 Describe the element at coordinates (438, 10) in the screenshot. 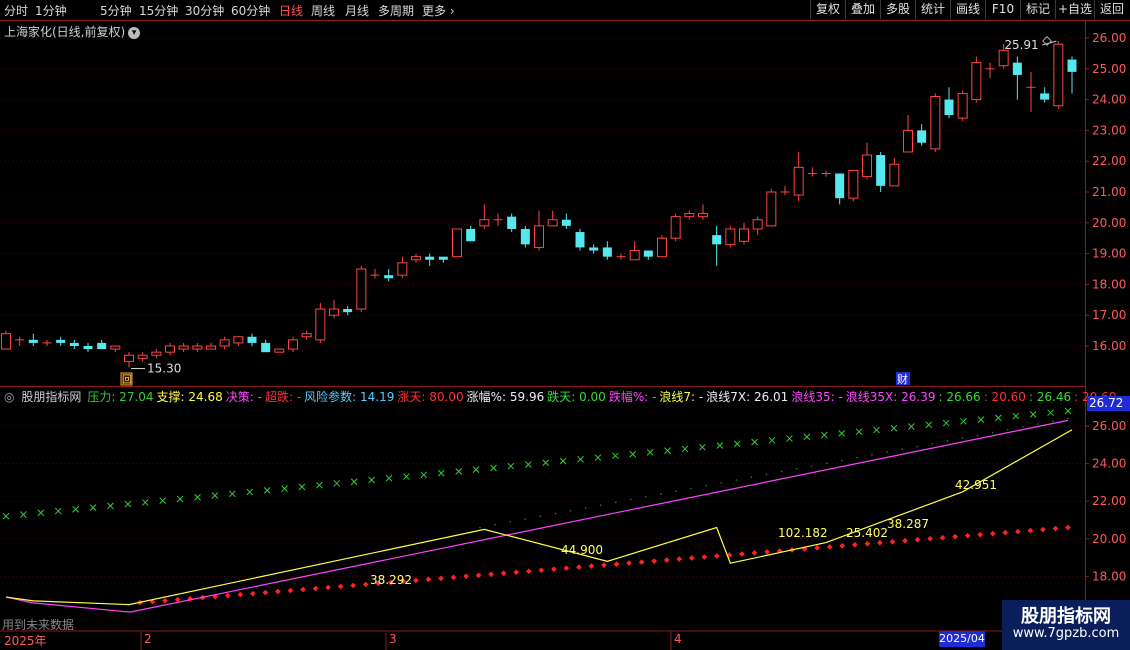

I see `tab-more: 更多 ›` at that location.